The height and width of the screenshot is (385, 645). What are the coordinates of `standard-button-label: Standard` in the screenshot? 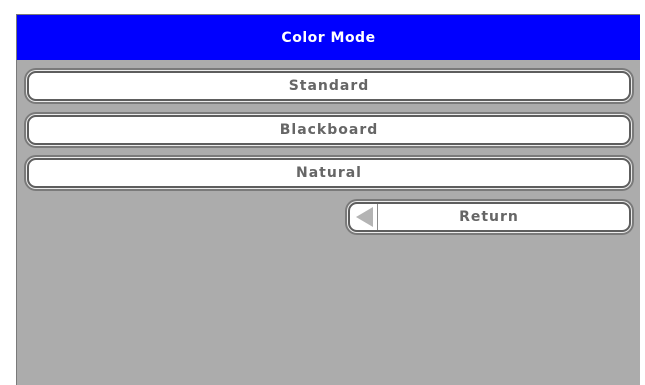 It's located at (329, 86).